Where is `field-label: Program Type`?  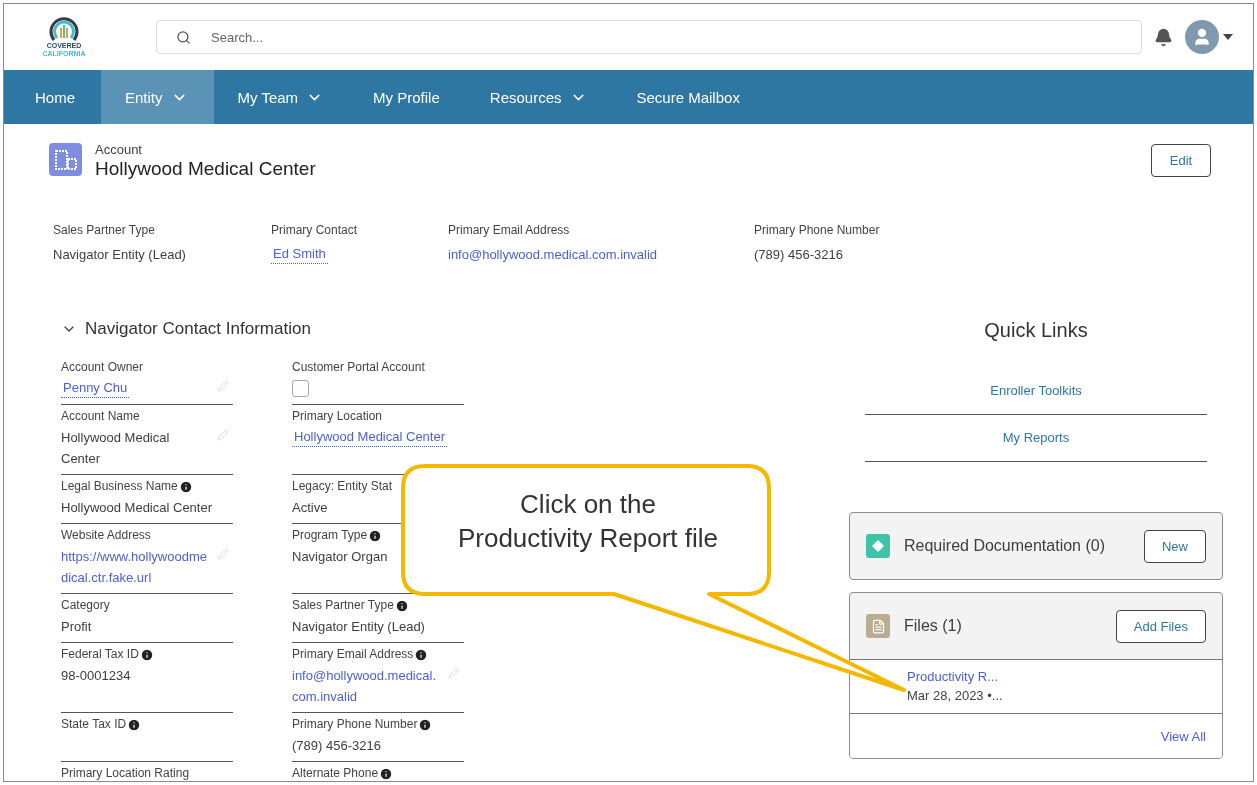 field-label: Program Type is located at coordinates (330, 535).